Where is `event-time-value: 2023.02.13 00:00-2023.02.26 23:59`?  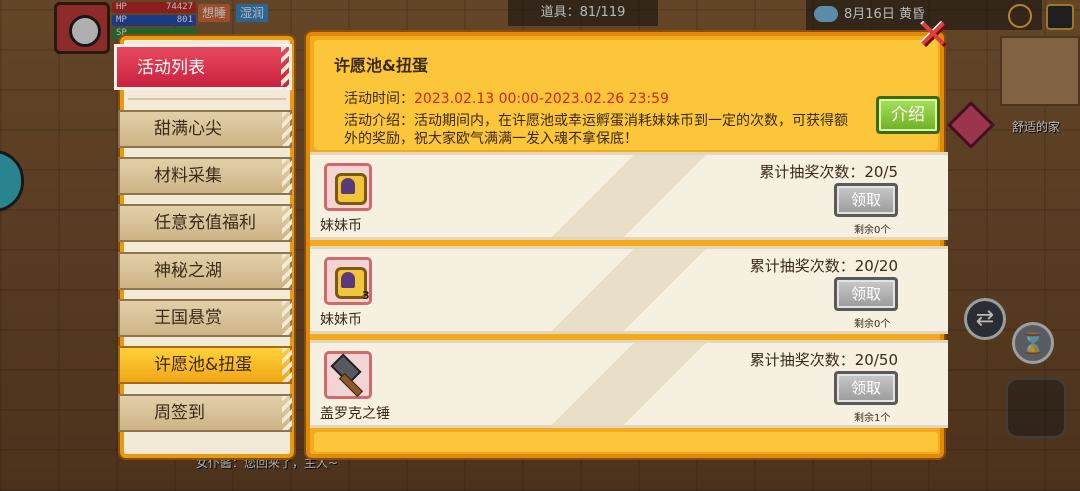 event-time-value: 2023.02.13 00:00-2023.02.26 23:59 is located at coordinates (541, 99).